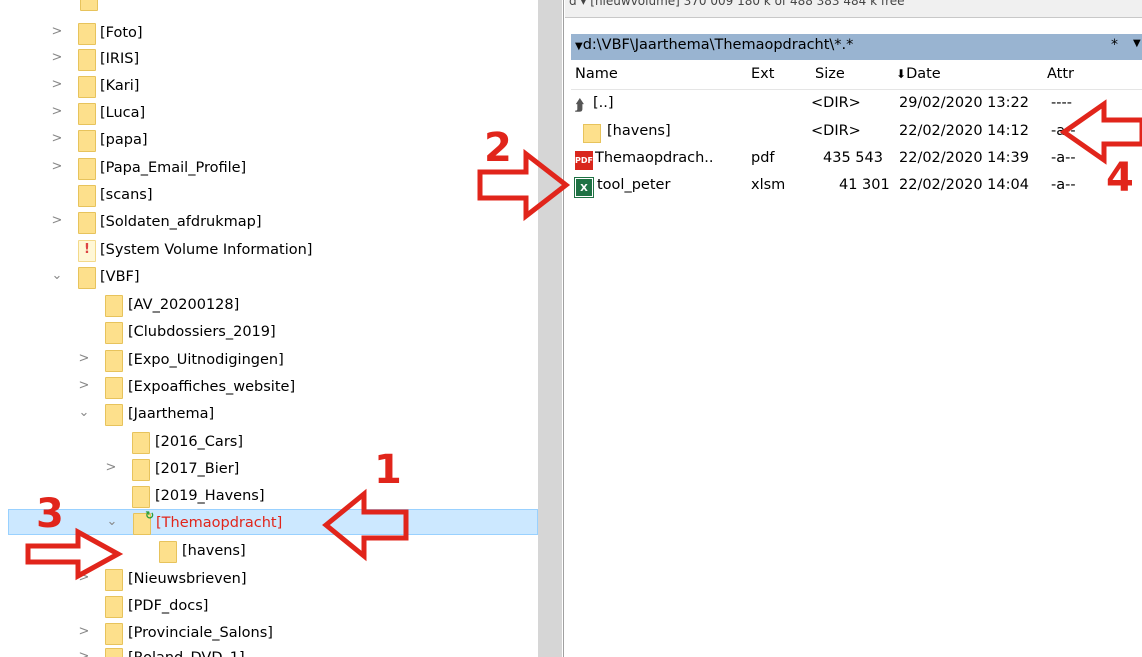 Image resolution: width=1142 pixels, height=657 pixels. I want to click on tree-item-kari: > [Kari], so click(269, 86).